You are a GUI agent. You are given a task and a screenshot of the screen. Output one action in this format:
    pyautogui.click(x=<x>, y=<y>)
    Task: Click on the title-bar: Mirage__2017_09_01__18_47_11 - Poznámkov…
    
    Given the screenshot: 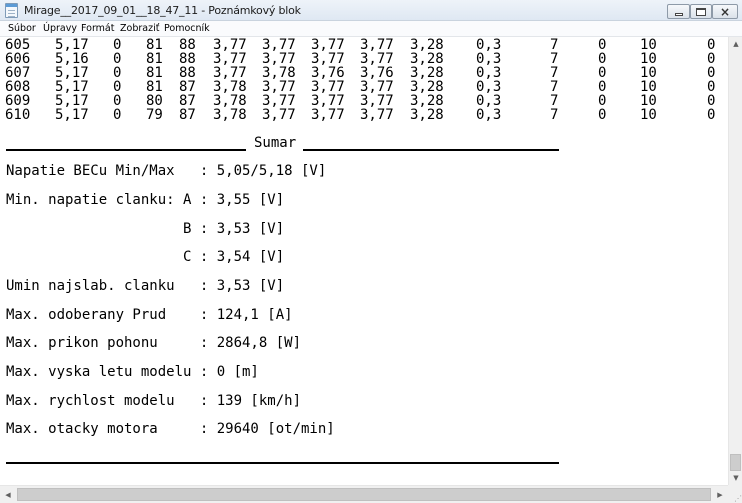 What is the action you would take?
    pyautogui.click(x=371, y=10)
    